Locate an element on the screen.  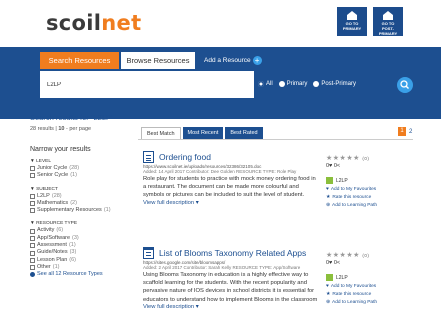
level-radio-group: All Primary Post-Primary is located at coordinates (307, 84).